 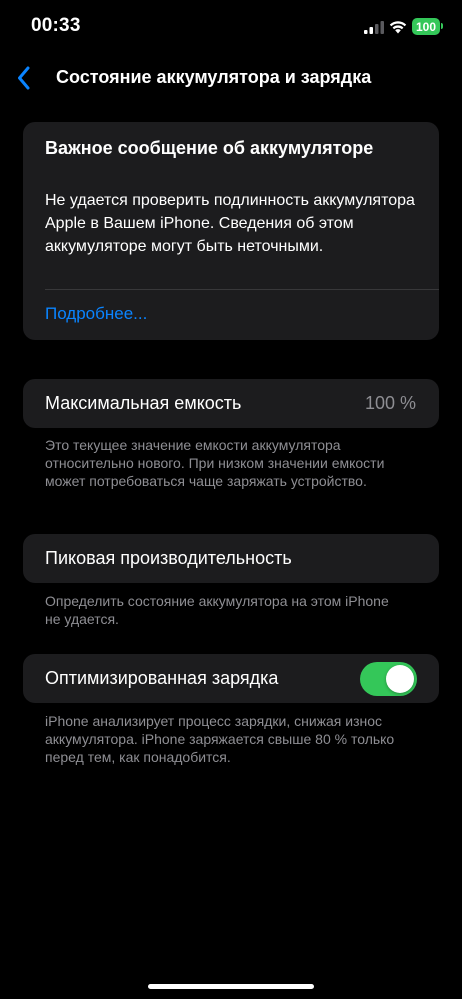 What do you see at coordinates (400, 679) in the screenshot?
I see `toggle-knob` at bounding box center [400, 679].